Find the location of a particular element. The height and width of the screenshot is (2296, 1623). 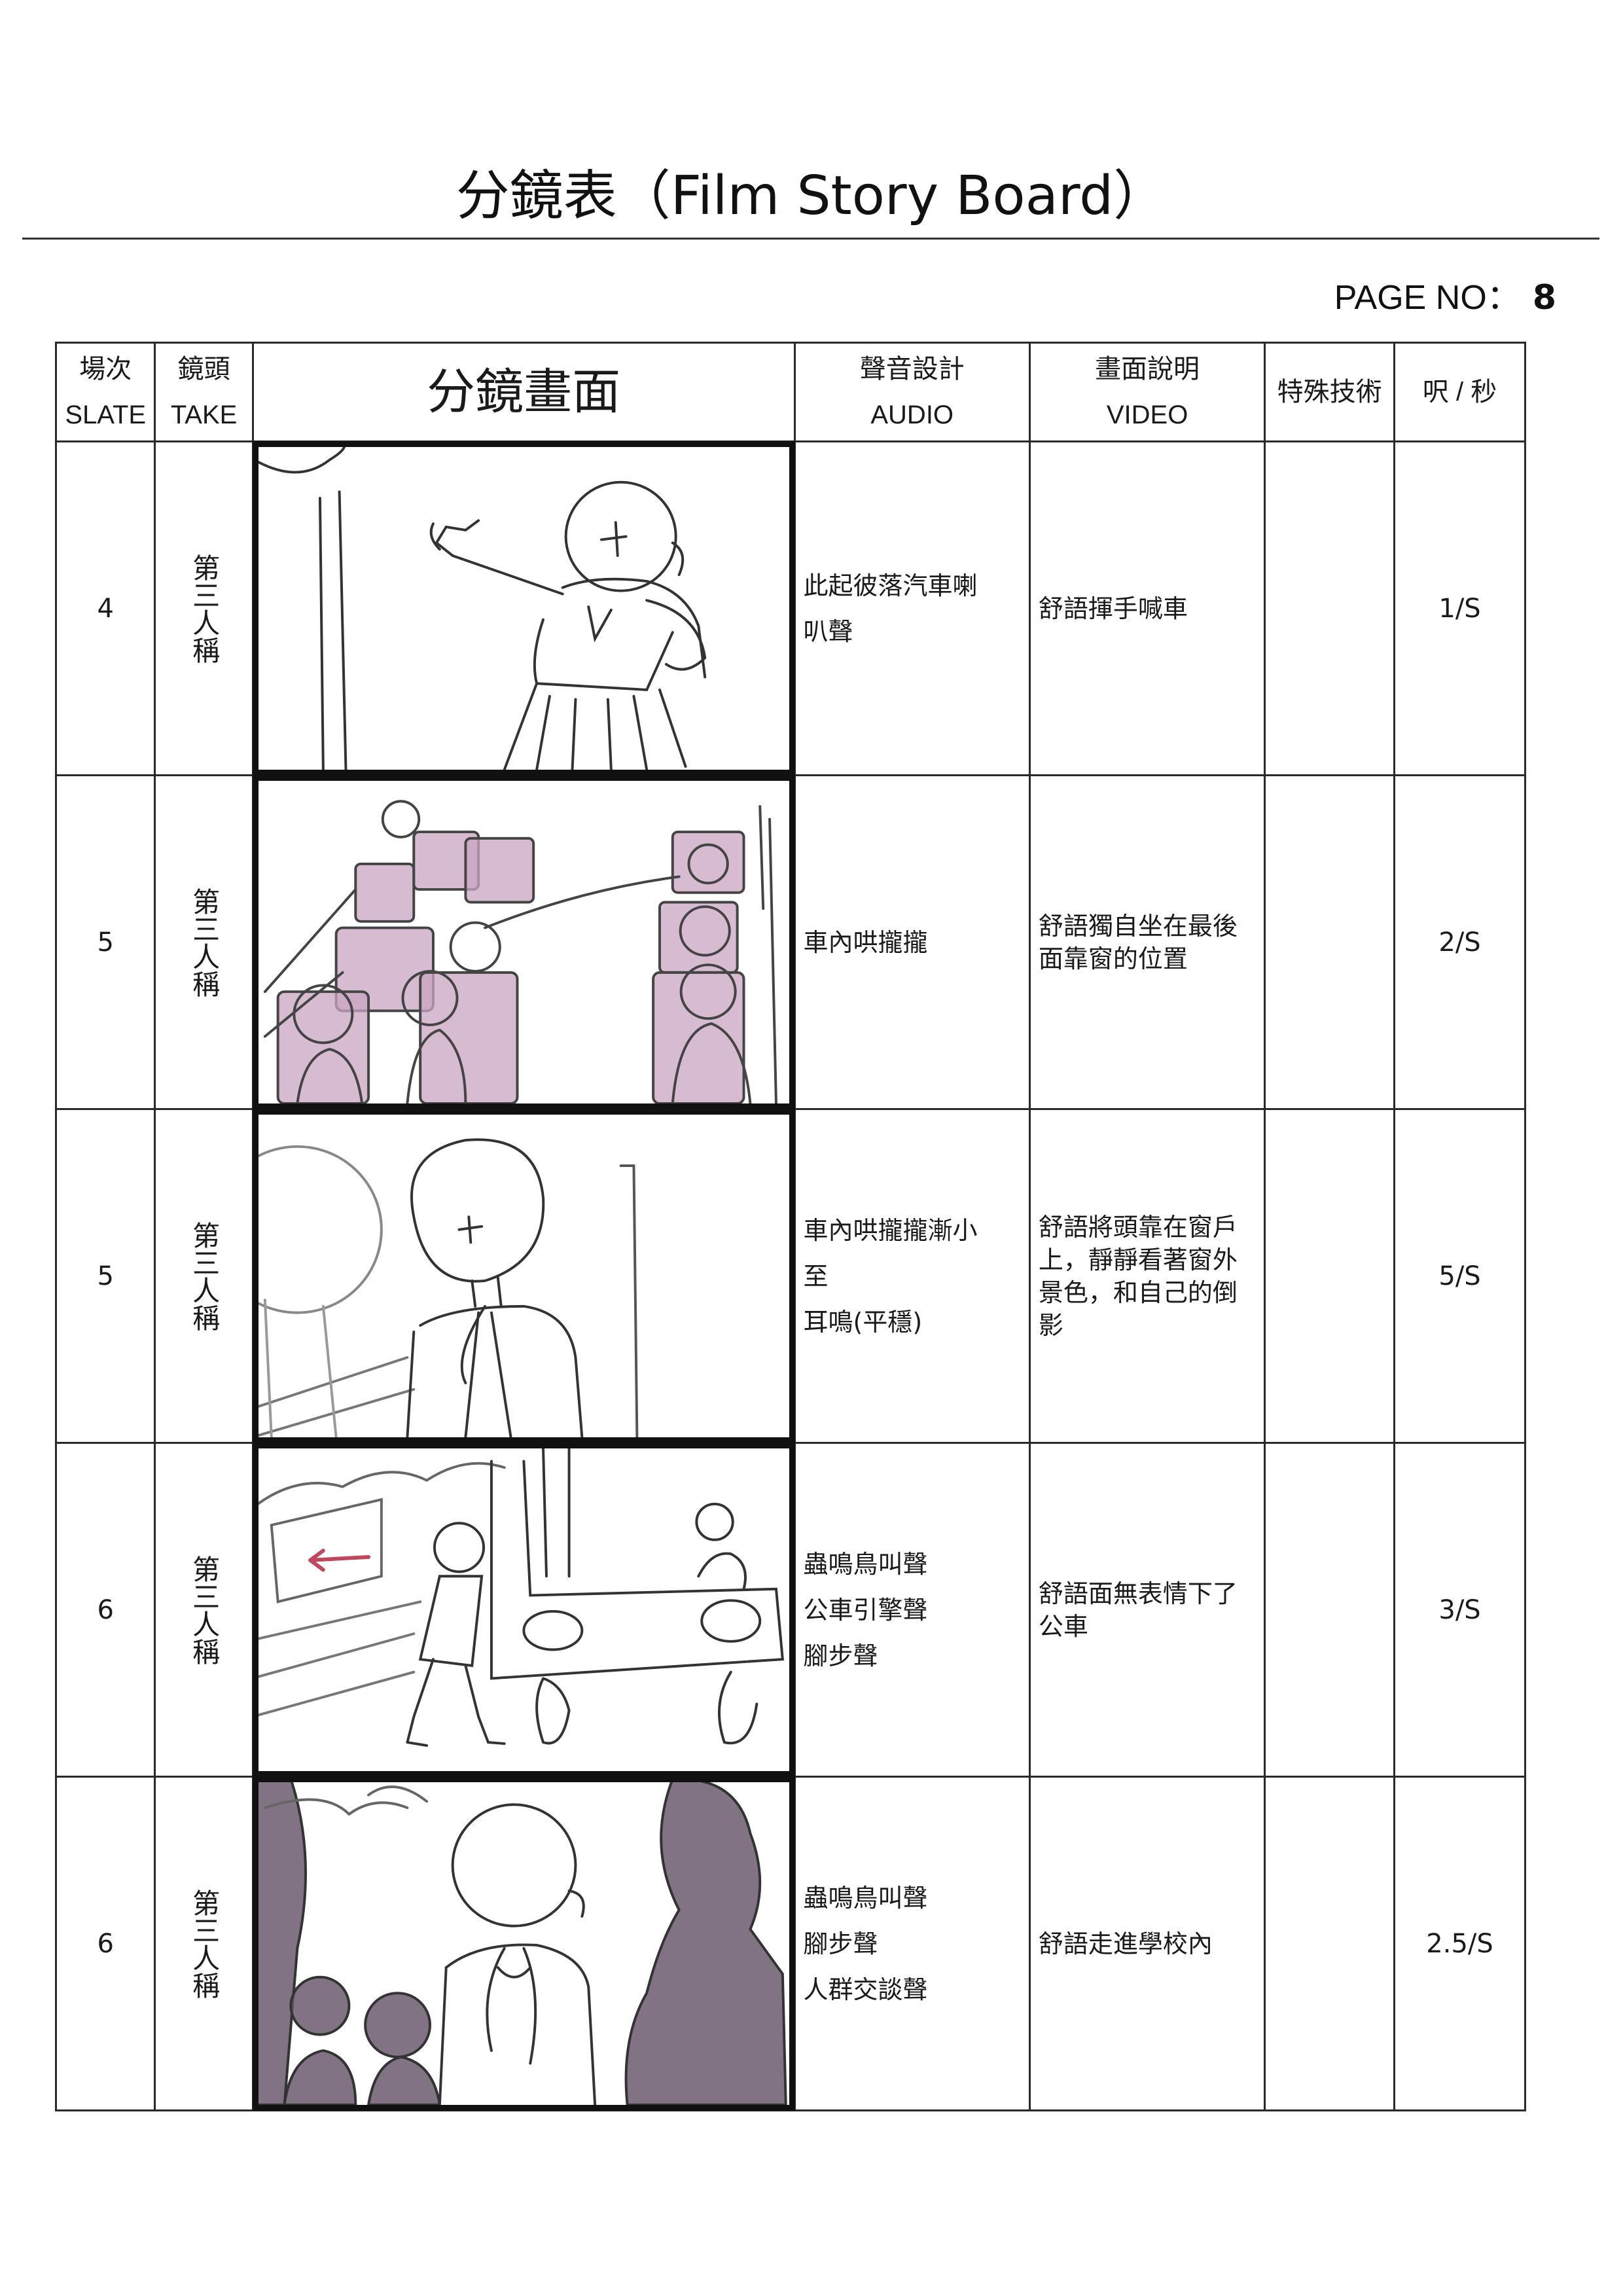

video-cell: 舒語將頭靠在窗戶上，靜靜看著窗外景色，和自己的倒影 is located at coordinates (1147, 1276).